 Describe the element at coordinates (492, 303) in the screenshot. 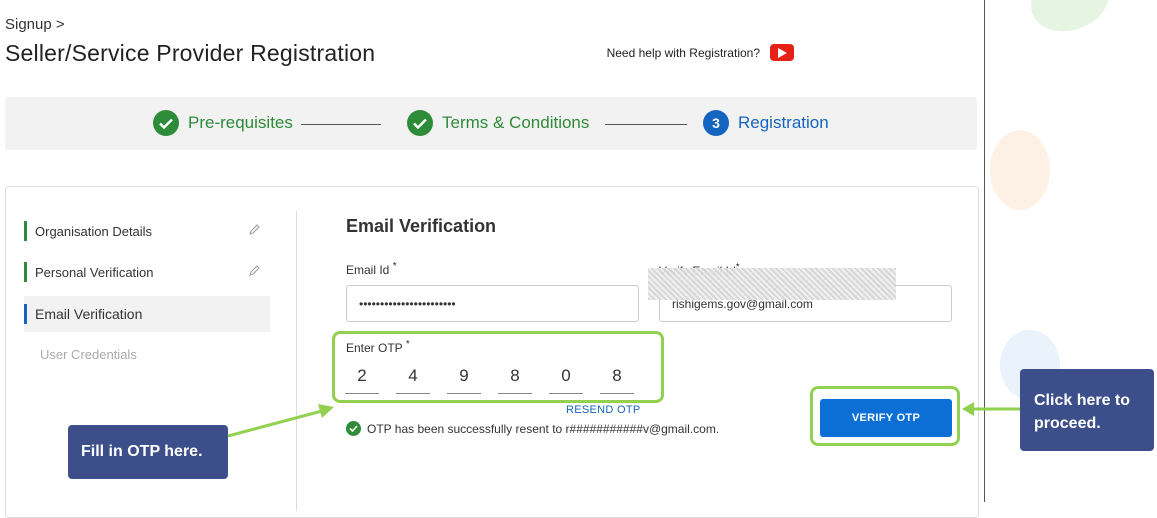

I see `email-field: •••••••••••••••••••••••` at that location.